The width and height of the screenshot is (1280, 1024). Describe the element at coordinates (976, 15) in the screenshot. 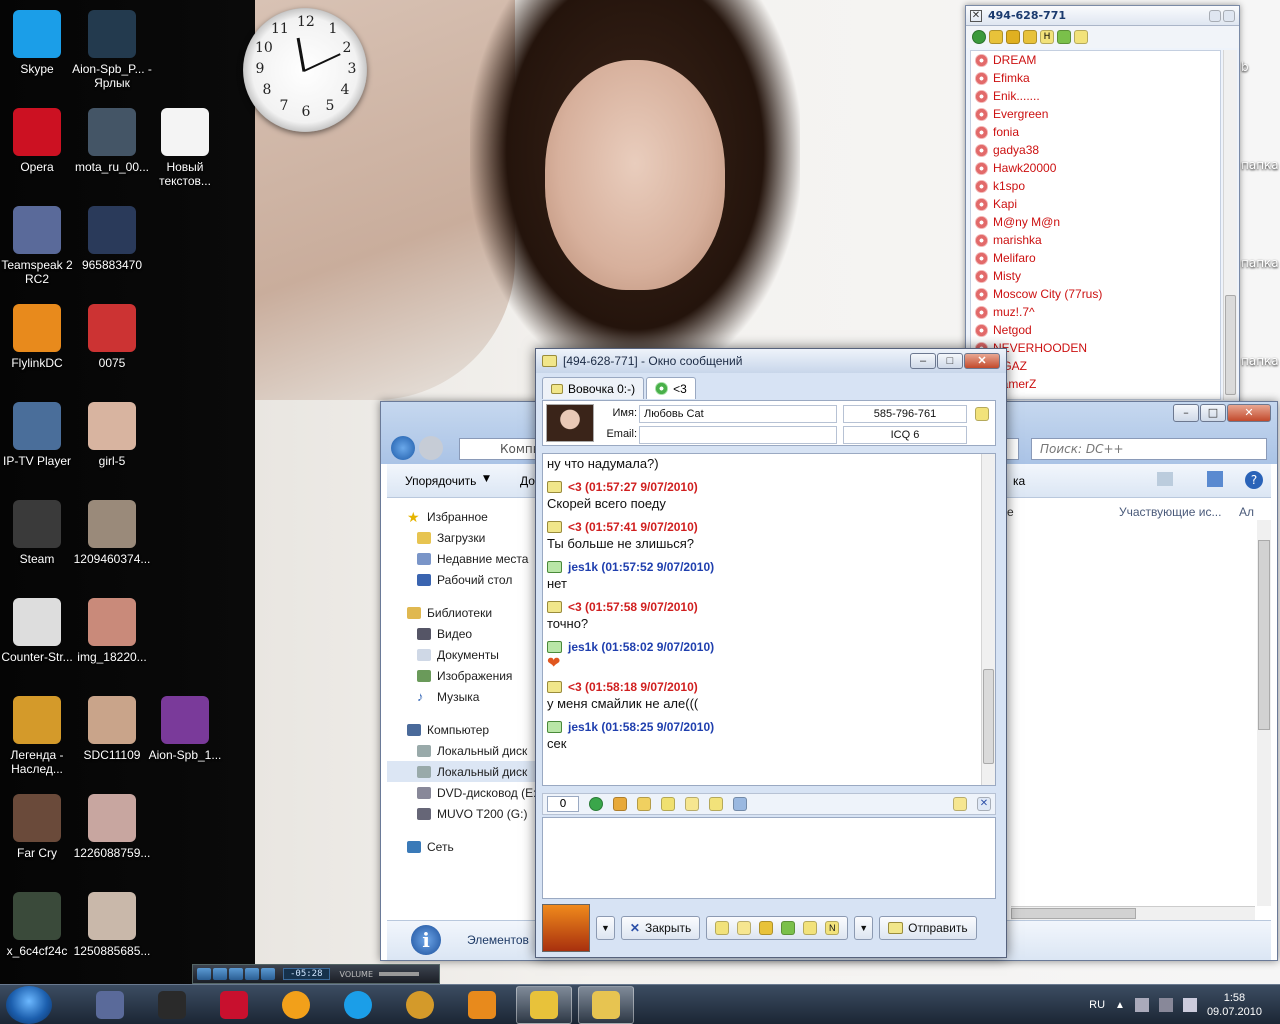

I see `close-icon: ✕` at that location.